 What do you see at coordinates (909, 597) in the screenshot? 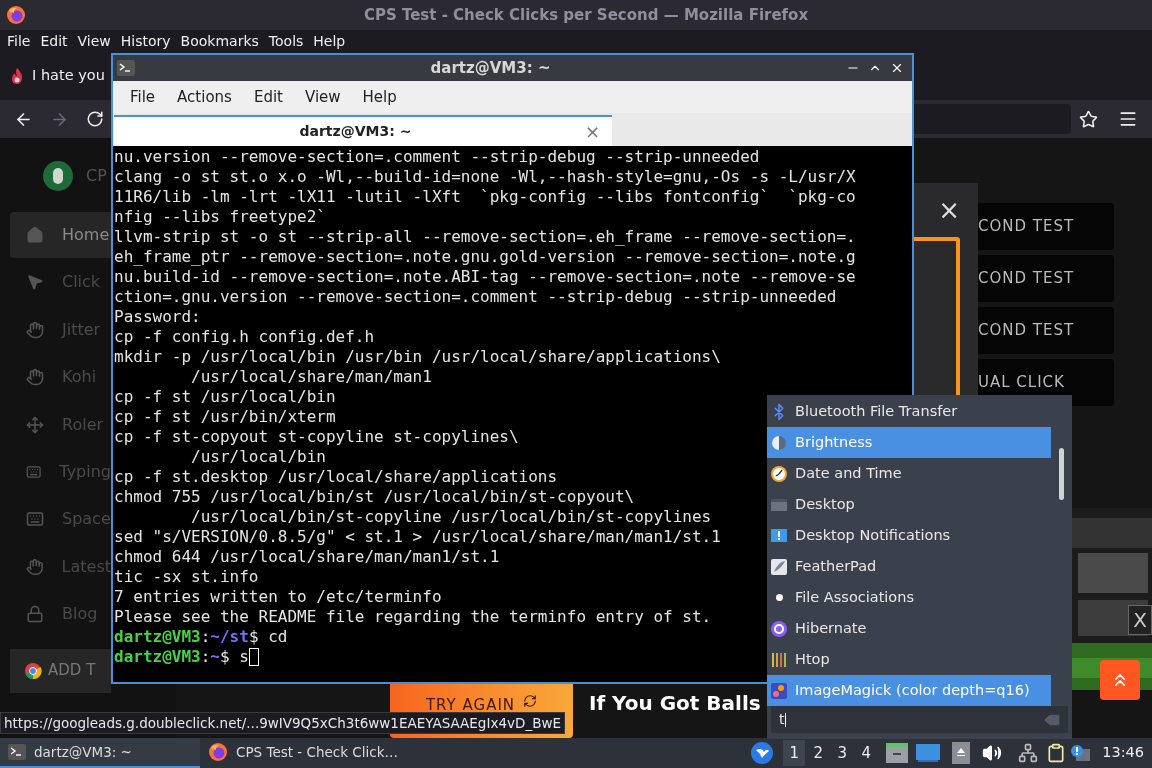
I see `menu-item: File Associations` at bounding box center [909, 597].